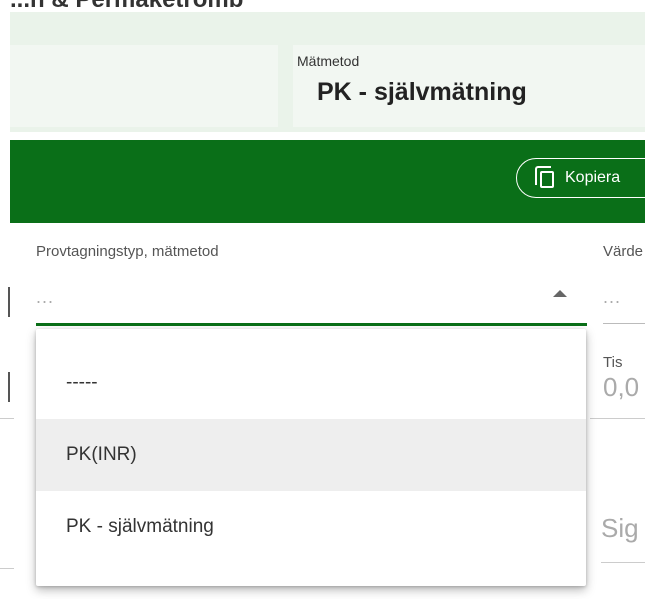 This screenshot has height=599, width=645. What do you see at coordinates (311, 527) in the screenshot?
I see `dropdown-option-pk-sjalvmatning: PK - självmätning` at bounding box center [311, 527].